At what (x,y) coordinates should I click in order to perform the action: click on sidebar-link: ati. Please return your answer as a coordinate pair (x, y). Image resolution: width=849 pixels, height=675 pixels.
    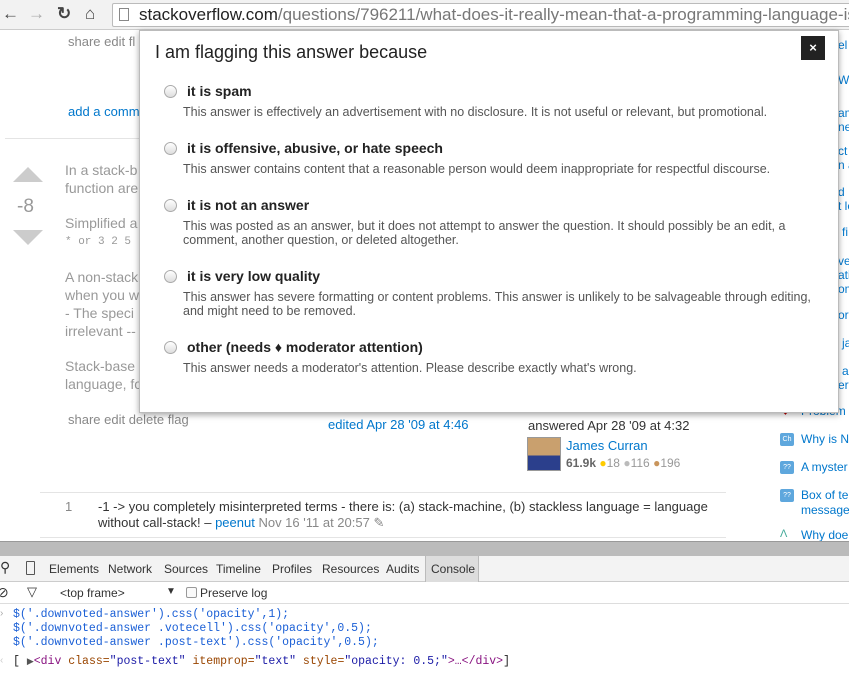
    Looking at the image, I should click on (843, 275).